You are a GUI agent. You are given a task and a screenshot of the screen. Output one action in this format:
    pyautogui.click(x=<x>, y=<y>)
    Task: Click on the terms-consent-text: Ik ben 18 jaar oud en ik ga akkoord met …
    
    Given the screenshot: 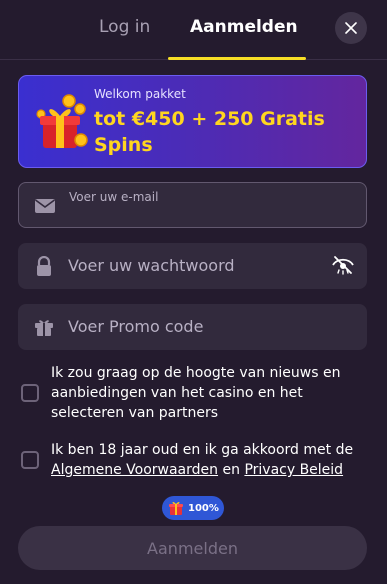 What is the action you would take?
    pyautogui.click(x=207, y=460)
    